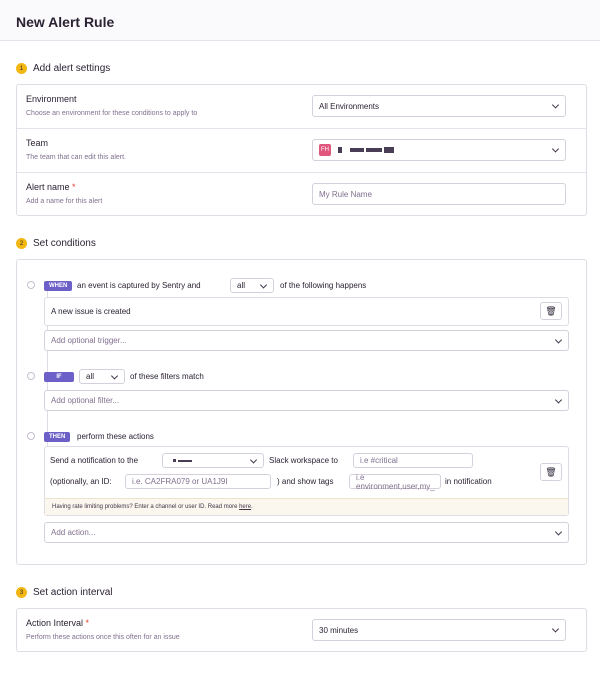  I want to click on step-number-badge: 1, so click(21, 68).